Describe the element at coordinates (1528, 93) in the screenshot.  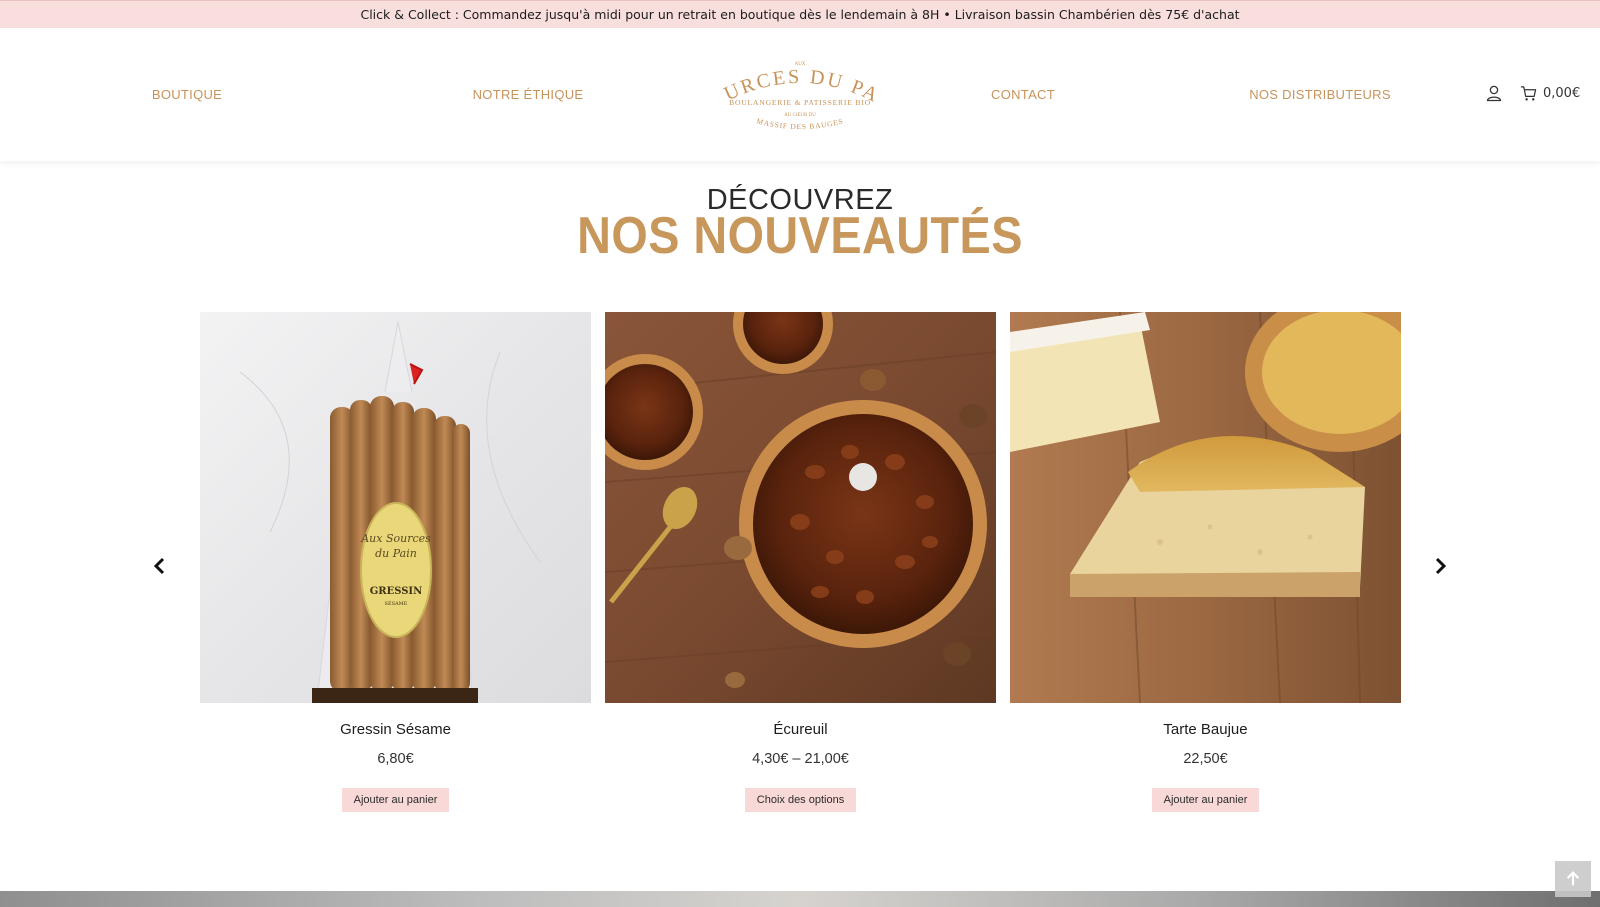
I see `cart-icon` at that location.